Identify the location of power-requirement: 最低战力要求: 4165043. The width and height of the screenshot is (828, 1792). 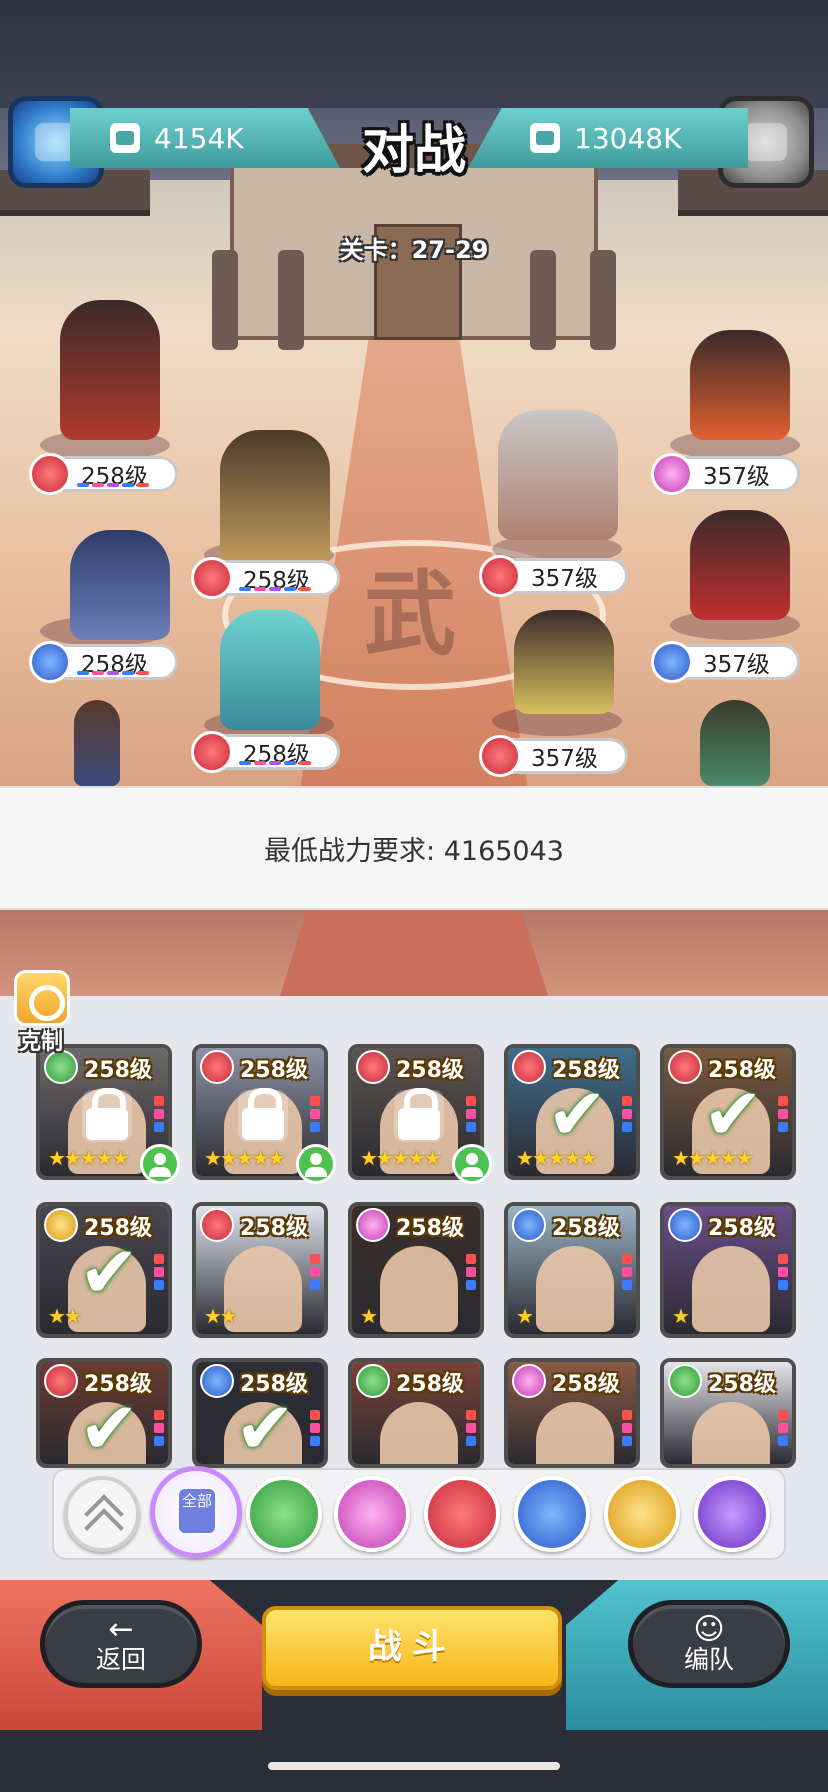
(414, 848).